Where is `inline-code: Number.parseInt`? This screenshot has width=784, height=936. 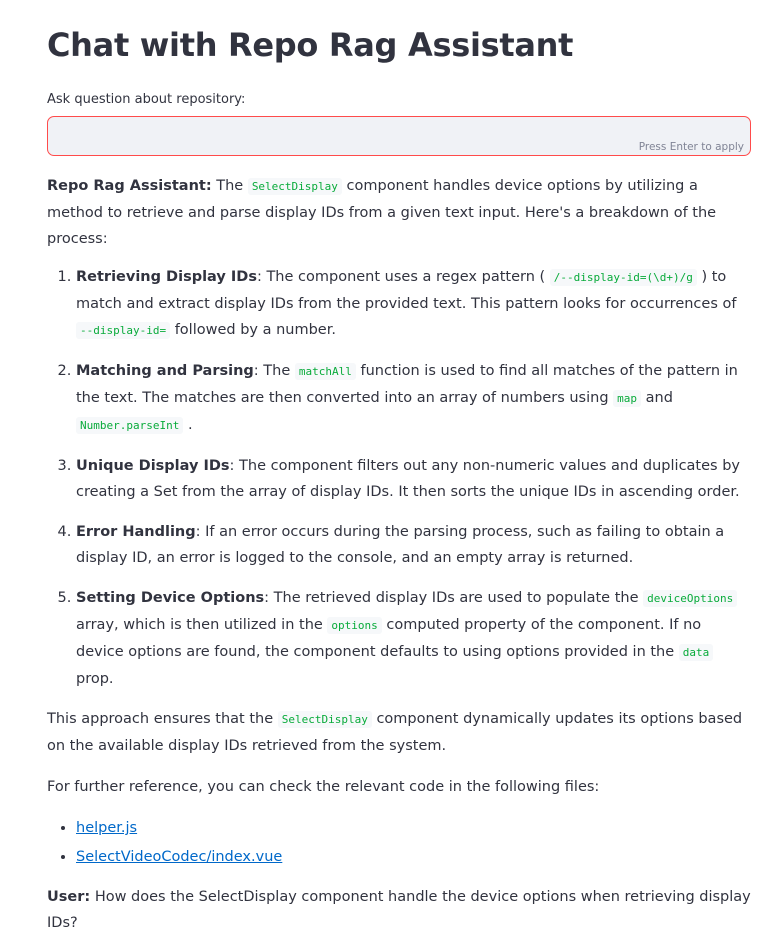
inline-code: Number.parseInt is located at coordinates (130, 425).